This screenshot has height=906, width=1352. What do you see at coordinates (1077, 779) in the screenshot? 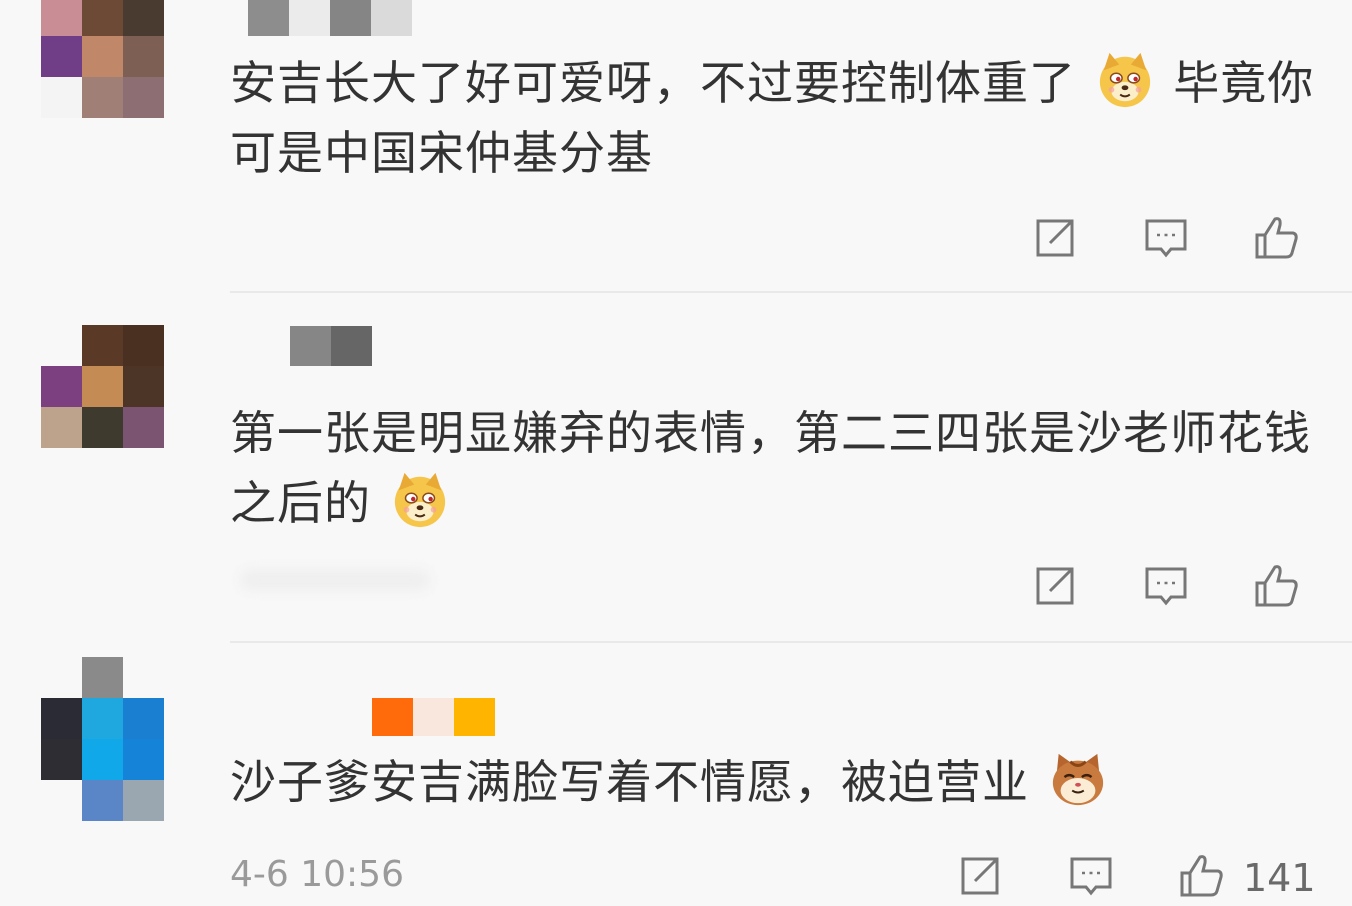
I see `cat-emoji-icon` at bounding box center [1077, 779].